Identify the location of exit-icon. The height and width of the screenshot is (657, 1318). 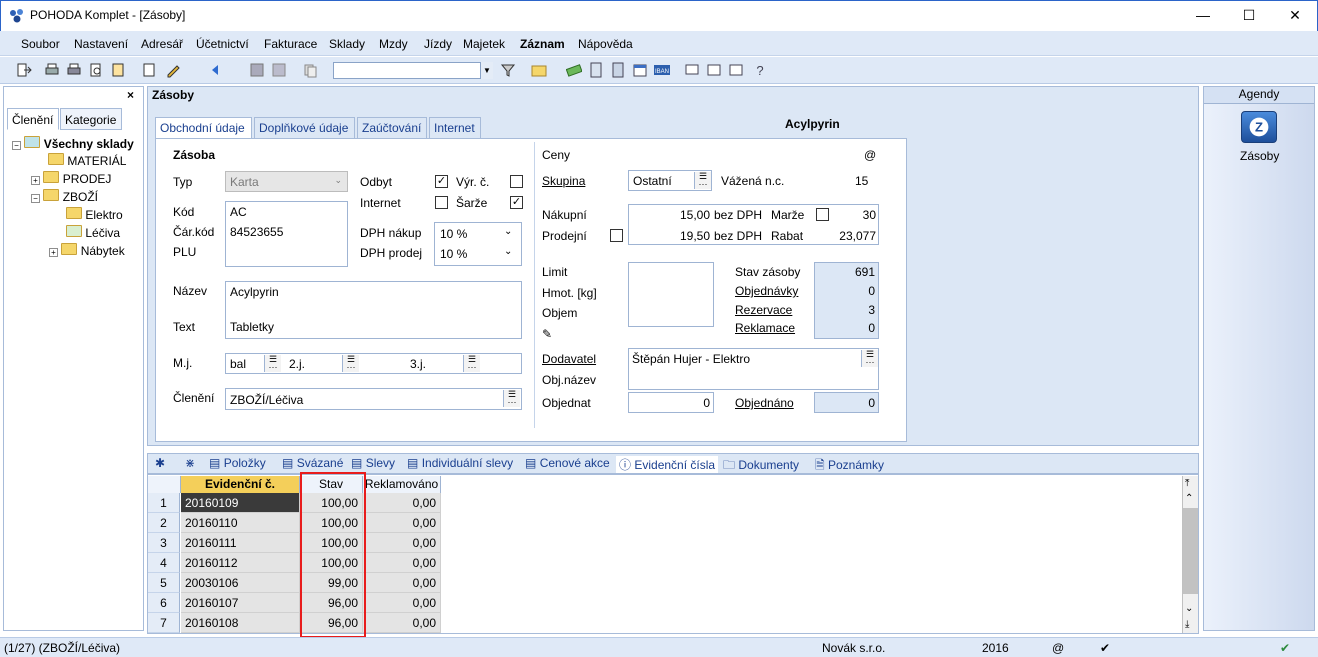
(24, 70).